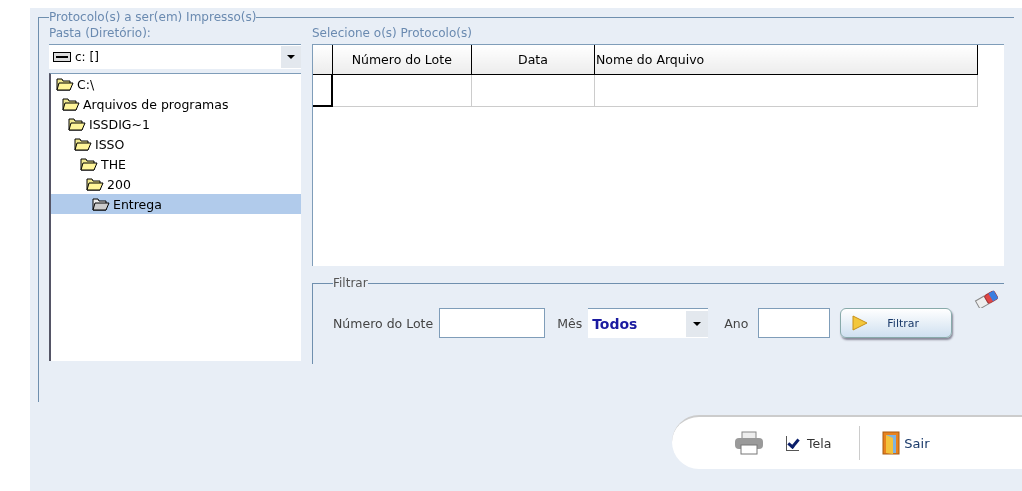  Describe the element at coordinates (860, 323) in the screenshot. I see `play-icon` at that location.